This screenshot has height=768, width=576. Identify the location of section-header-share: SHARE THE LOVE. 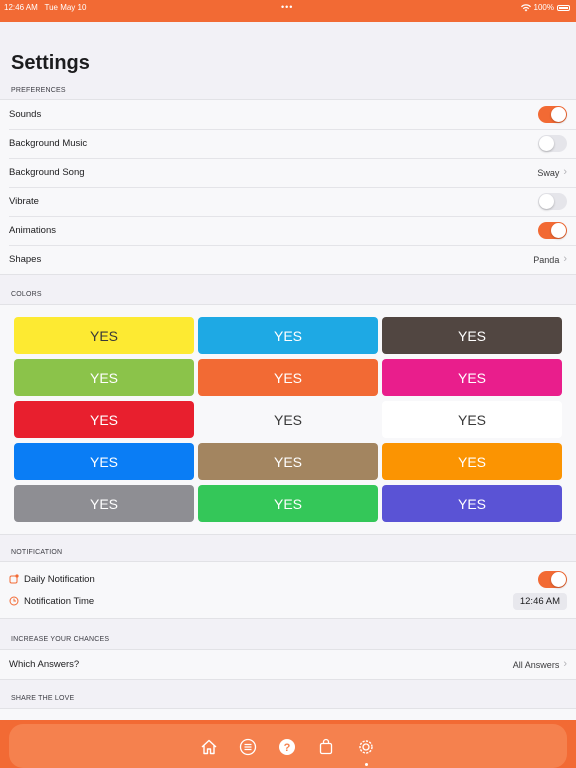
(43, 698).